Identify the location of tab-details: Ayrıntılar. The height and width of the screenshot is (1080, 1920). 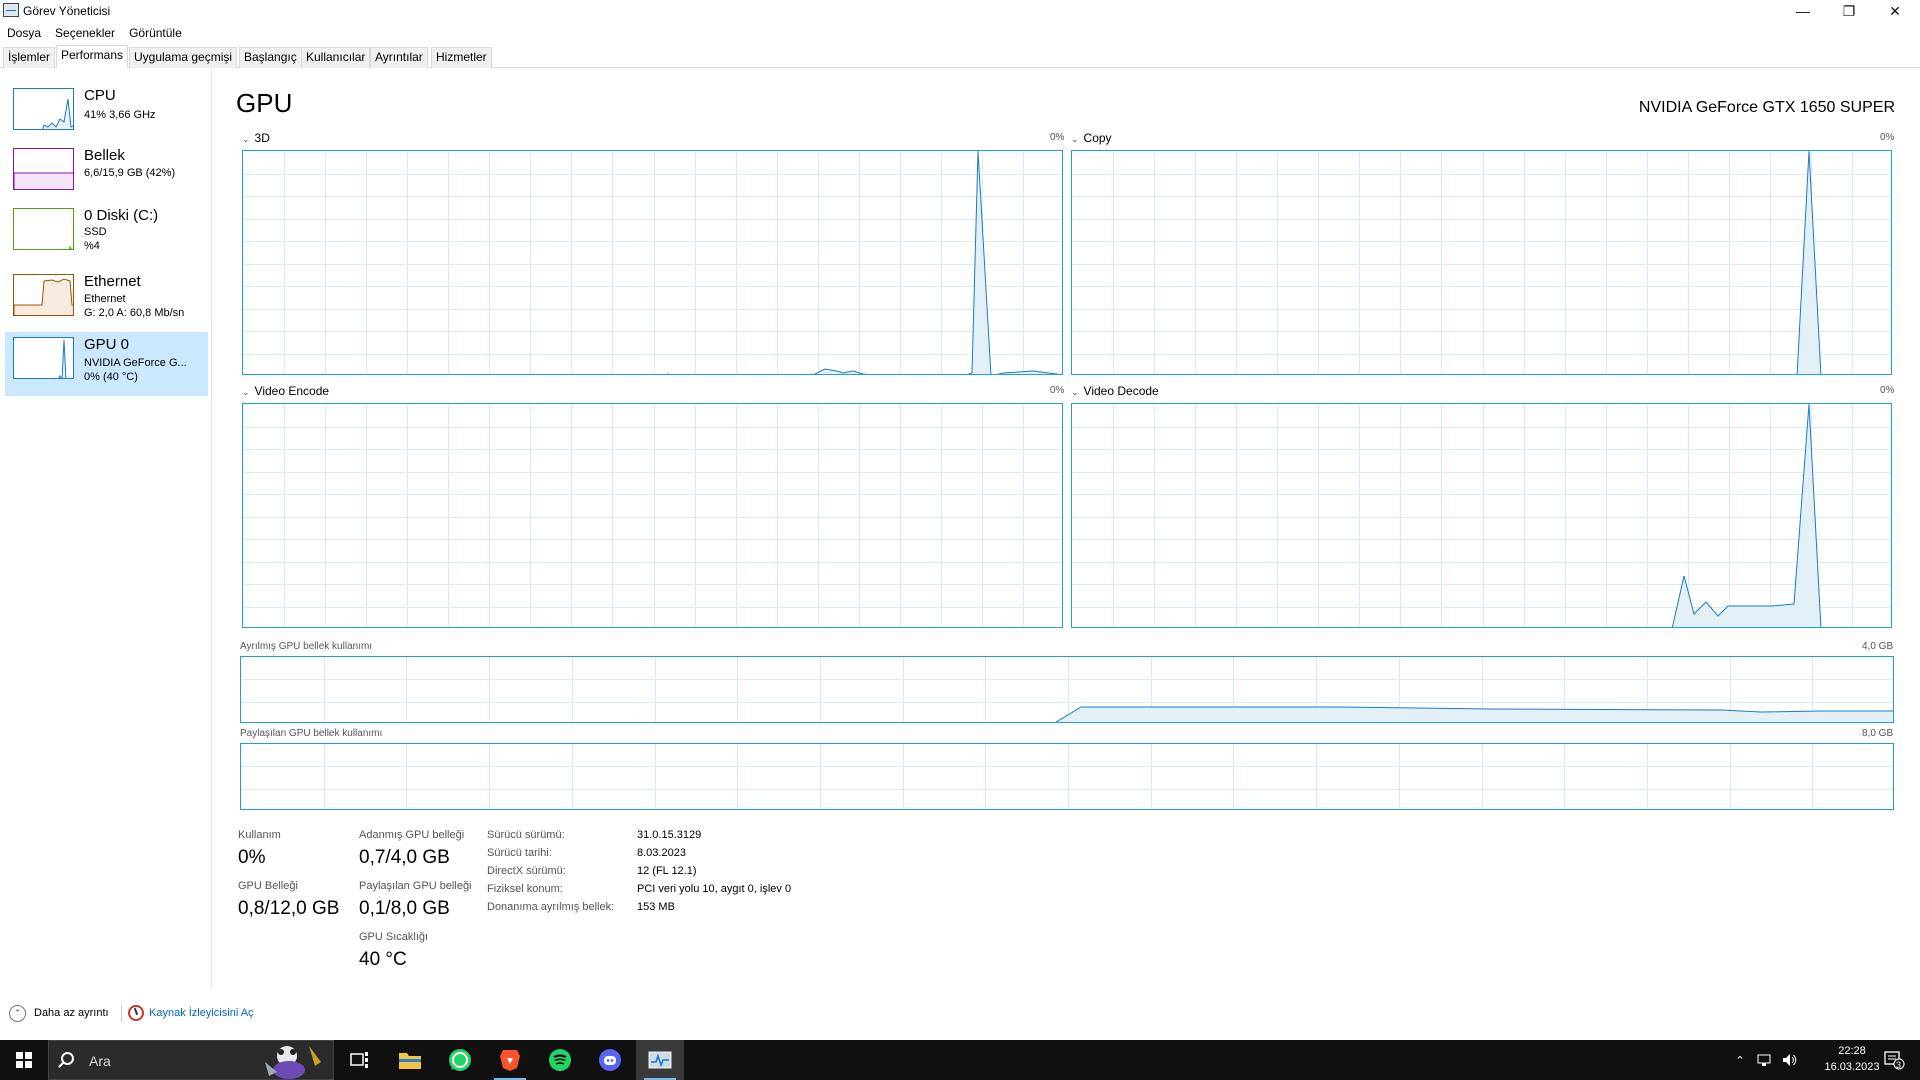
(399, 57).